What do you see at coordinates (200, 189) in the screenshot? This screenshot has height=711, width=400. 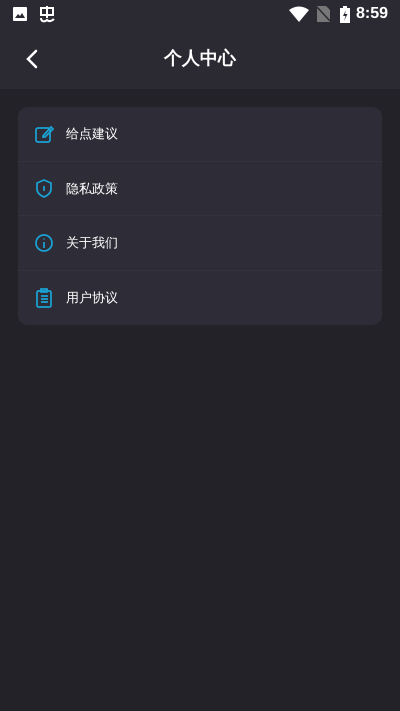 I see `menu-item: 隐私政策` at bounding box center [200, 189].